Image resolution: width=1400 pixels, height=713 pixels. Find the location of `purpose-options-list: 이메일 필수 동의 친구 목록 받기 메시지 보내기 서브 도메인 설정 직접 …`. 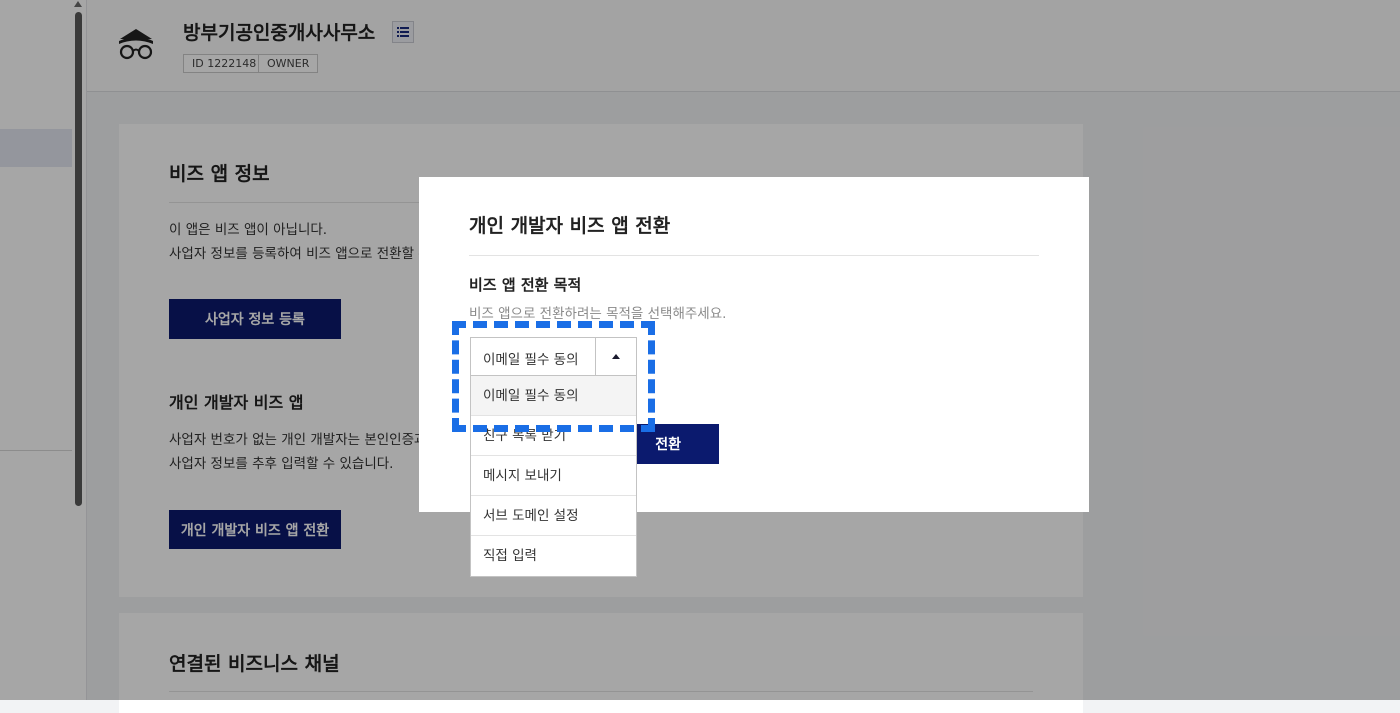

purpose-options-list: 이메일 필수 동의 친구 목록 받기 메시지 보내기 서브 도메인 설정 직접 … is located at coordinates (553, 476).